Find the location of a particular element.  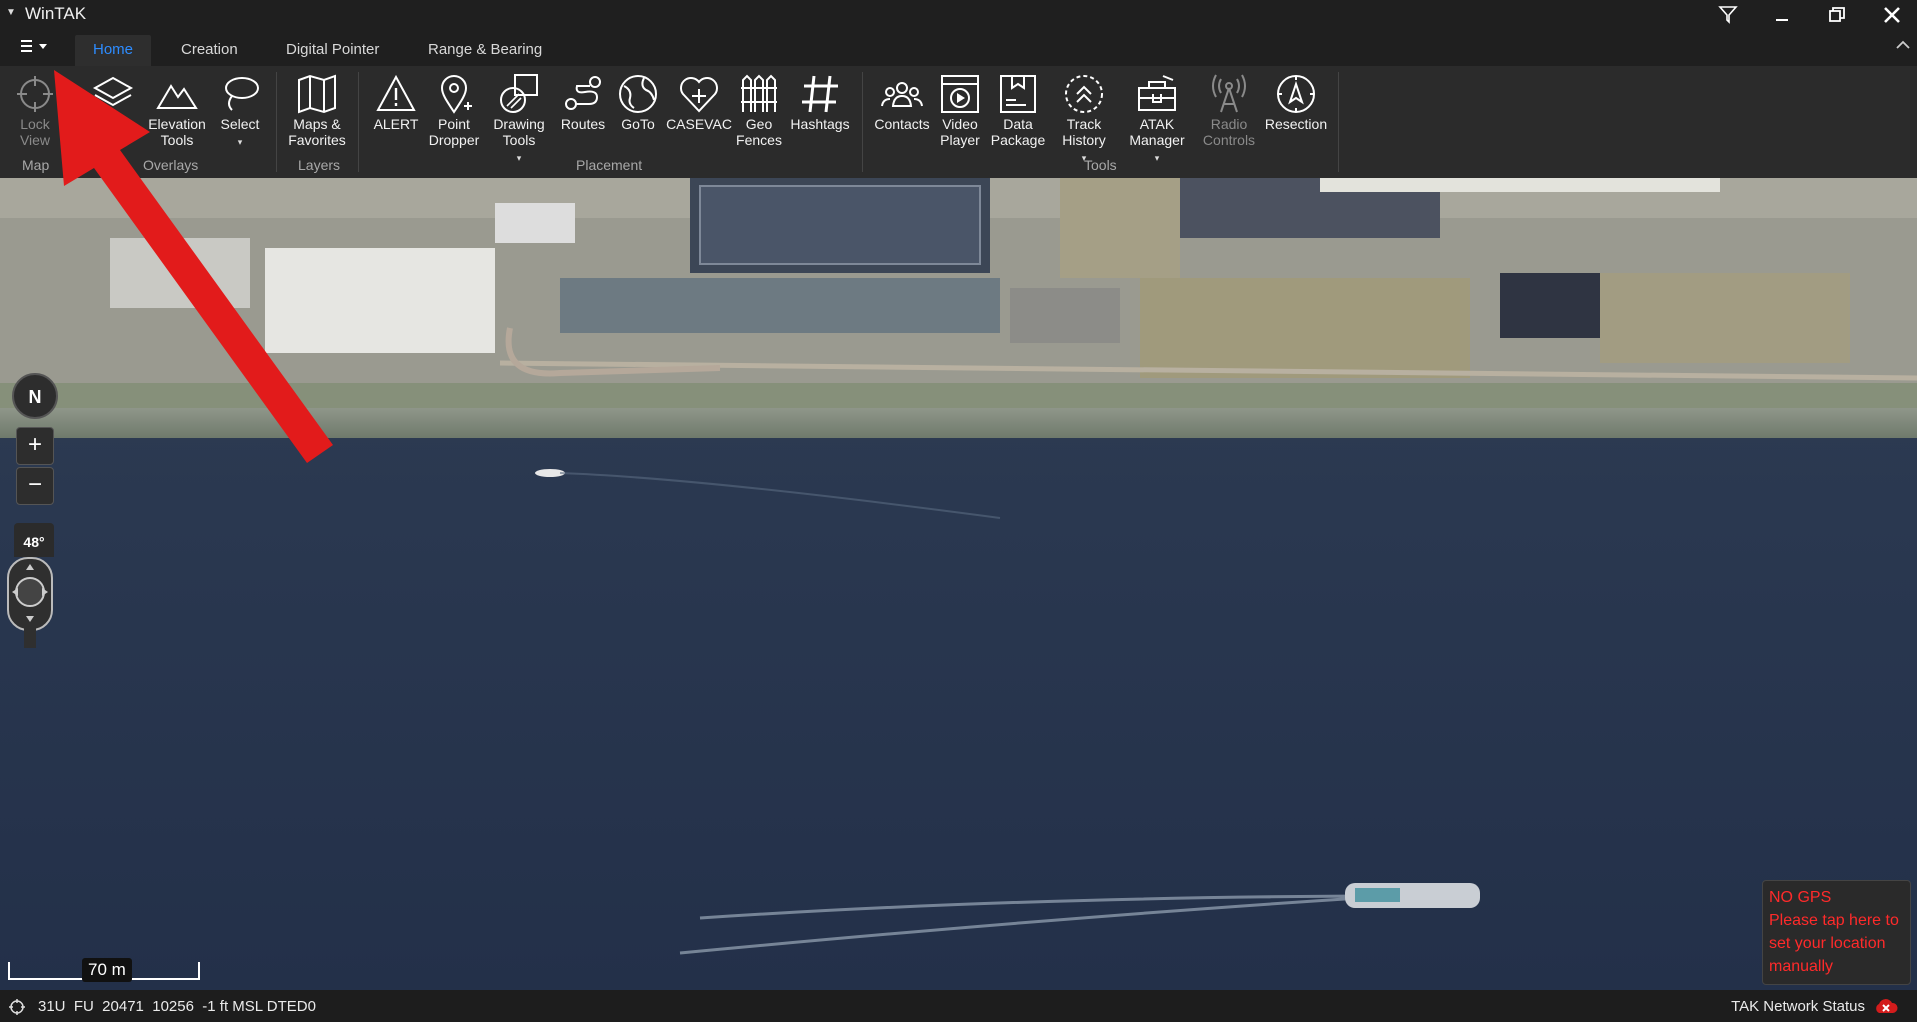

title-bar: ▼ WinTAK is located at coordinates (958, 15).